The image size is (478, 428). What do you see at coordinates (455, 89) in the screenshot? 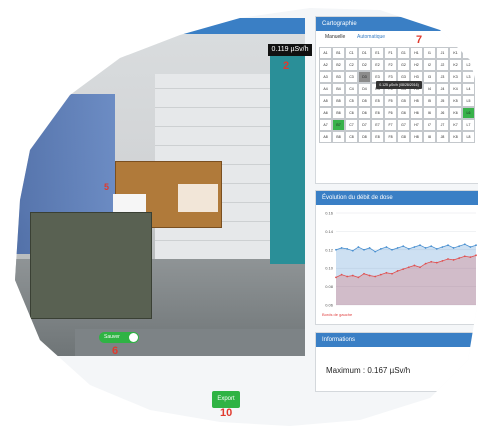
I see `grid-cell-k4: K4` at bounding box center [455, 89].